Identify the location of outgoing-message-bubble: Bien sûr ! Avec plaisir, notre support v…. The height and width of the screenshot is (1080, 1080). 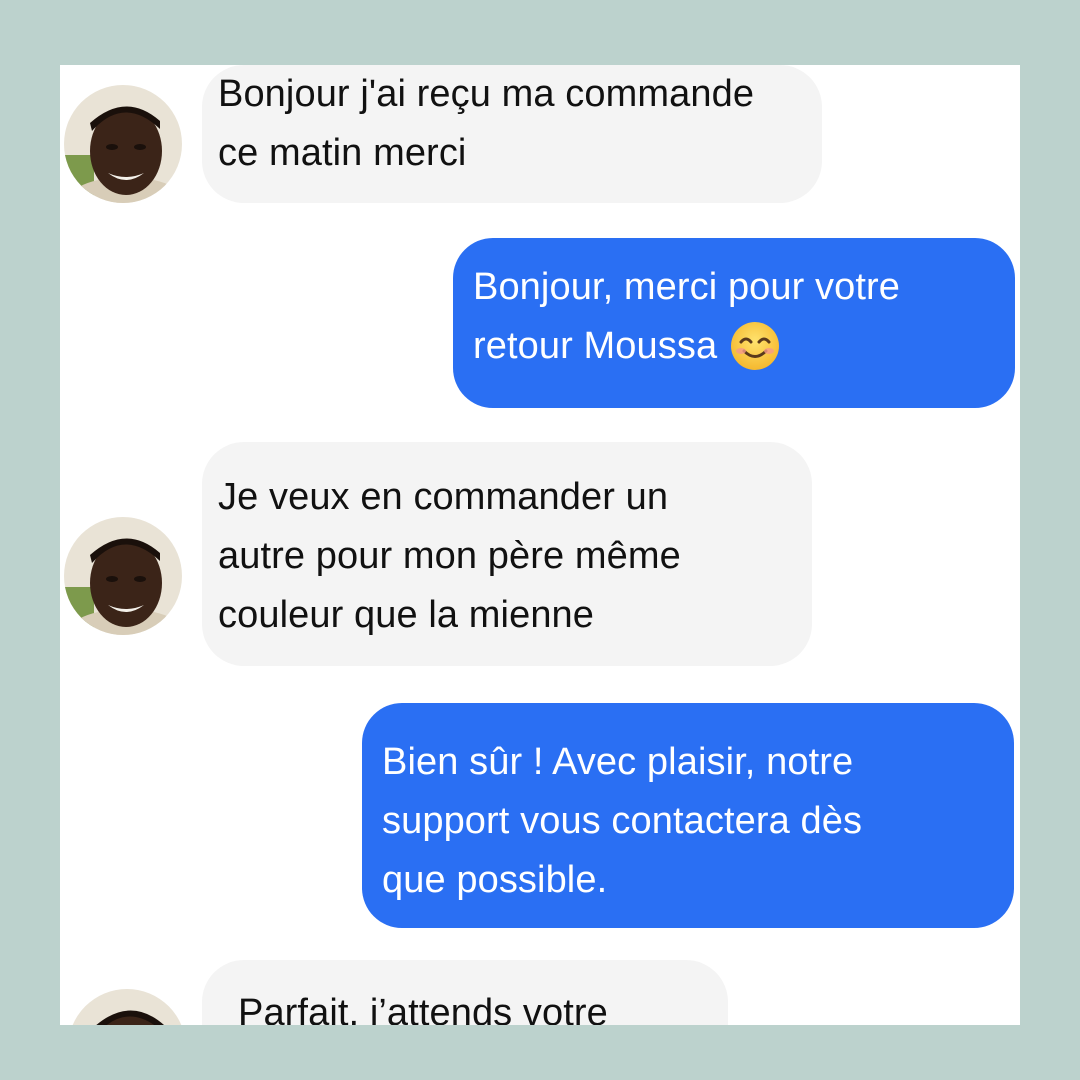
(688, 815).